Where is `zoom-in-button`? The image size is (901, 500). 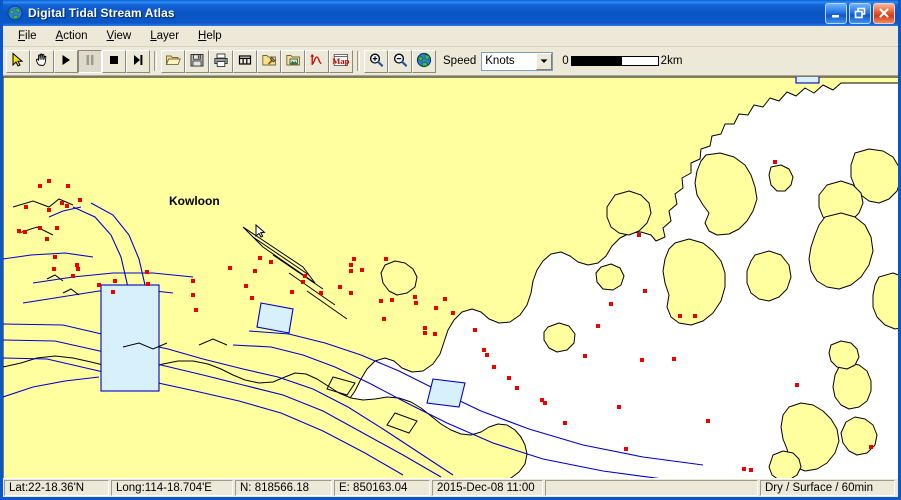
zoom-in-button is located at coordinates (376, 61).